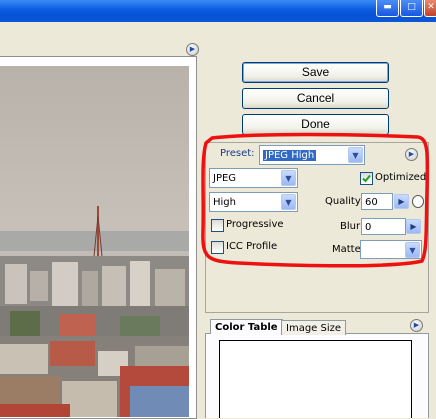 The height and width of the screenshot is (419, 436). What do you see at coordinates (246, 326) in the screenshot?
I see `tab-color-table: Color Table` at bounding box center [246, 326].